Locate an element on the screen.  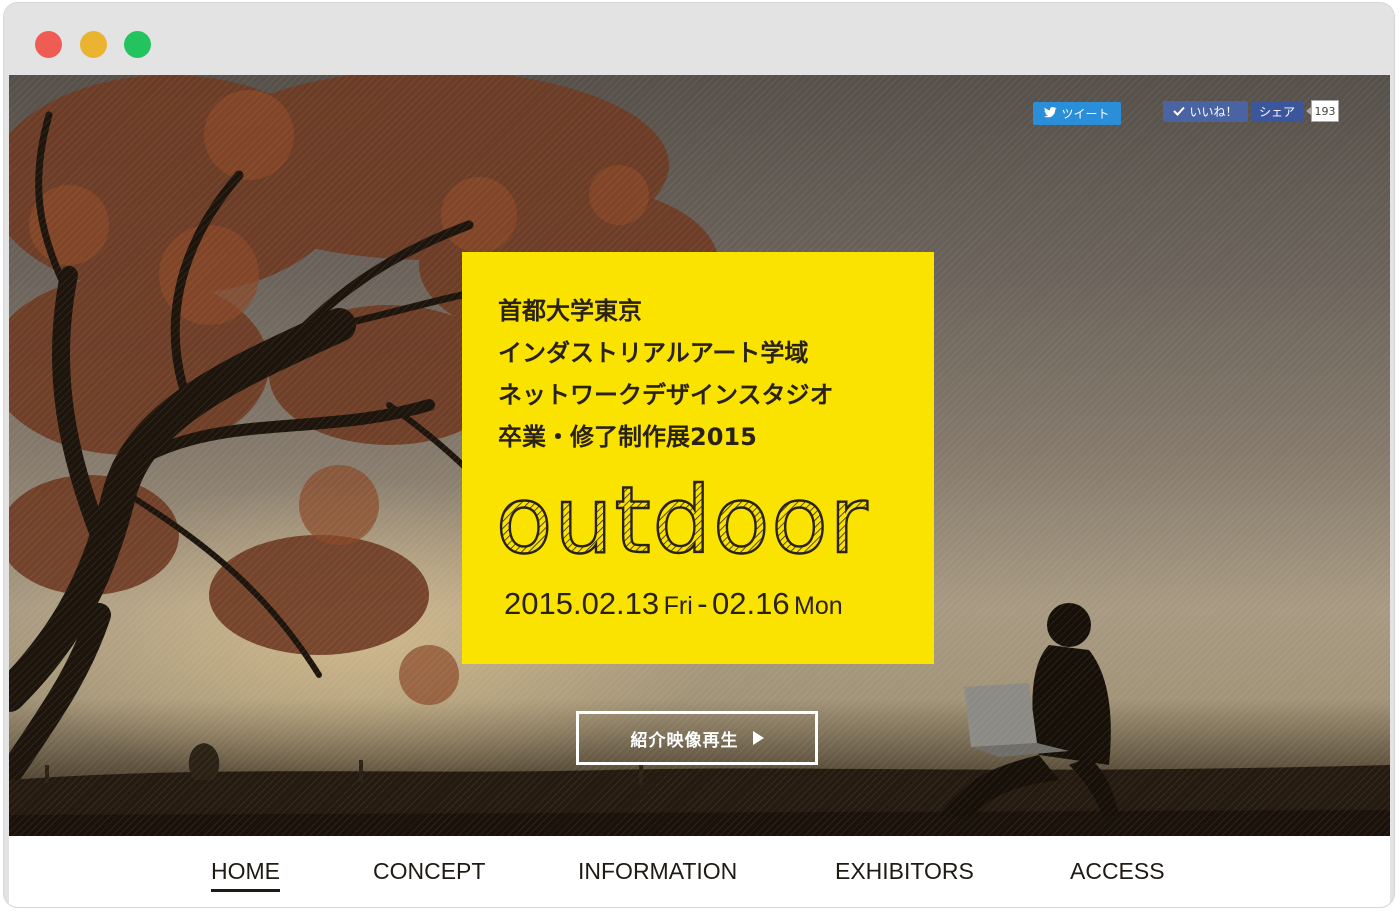
nav-exhibitors: EXHIBITORS is located at coordinates (904, 871).